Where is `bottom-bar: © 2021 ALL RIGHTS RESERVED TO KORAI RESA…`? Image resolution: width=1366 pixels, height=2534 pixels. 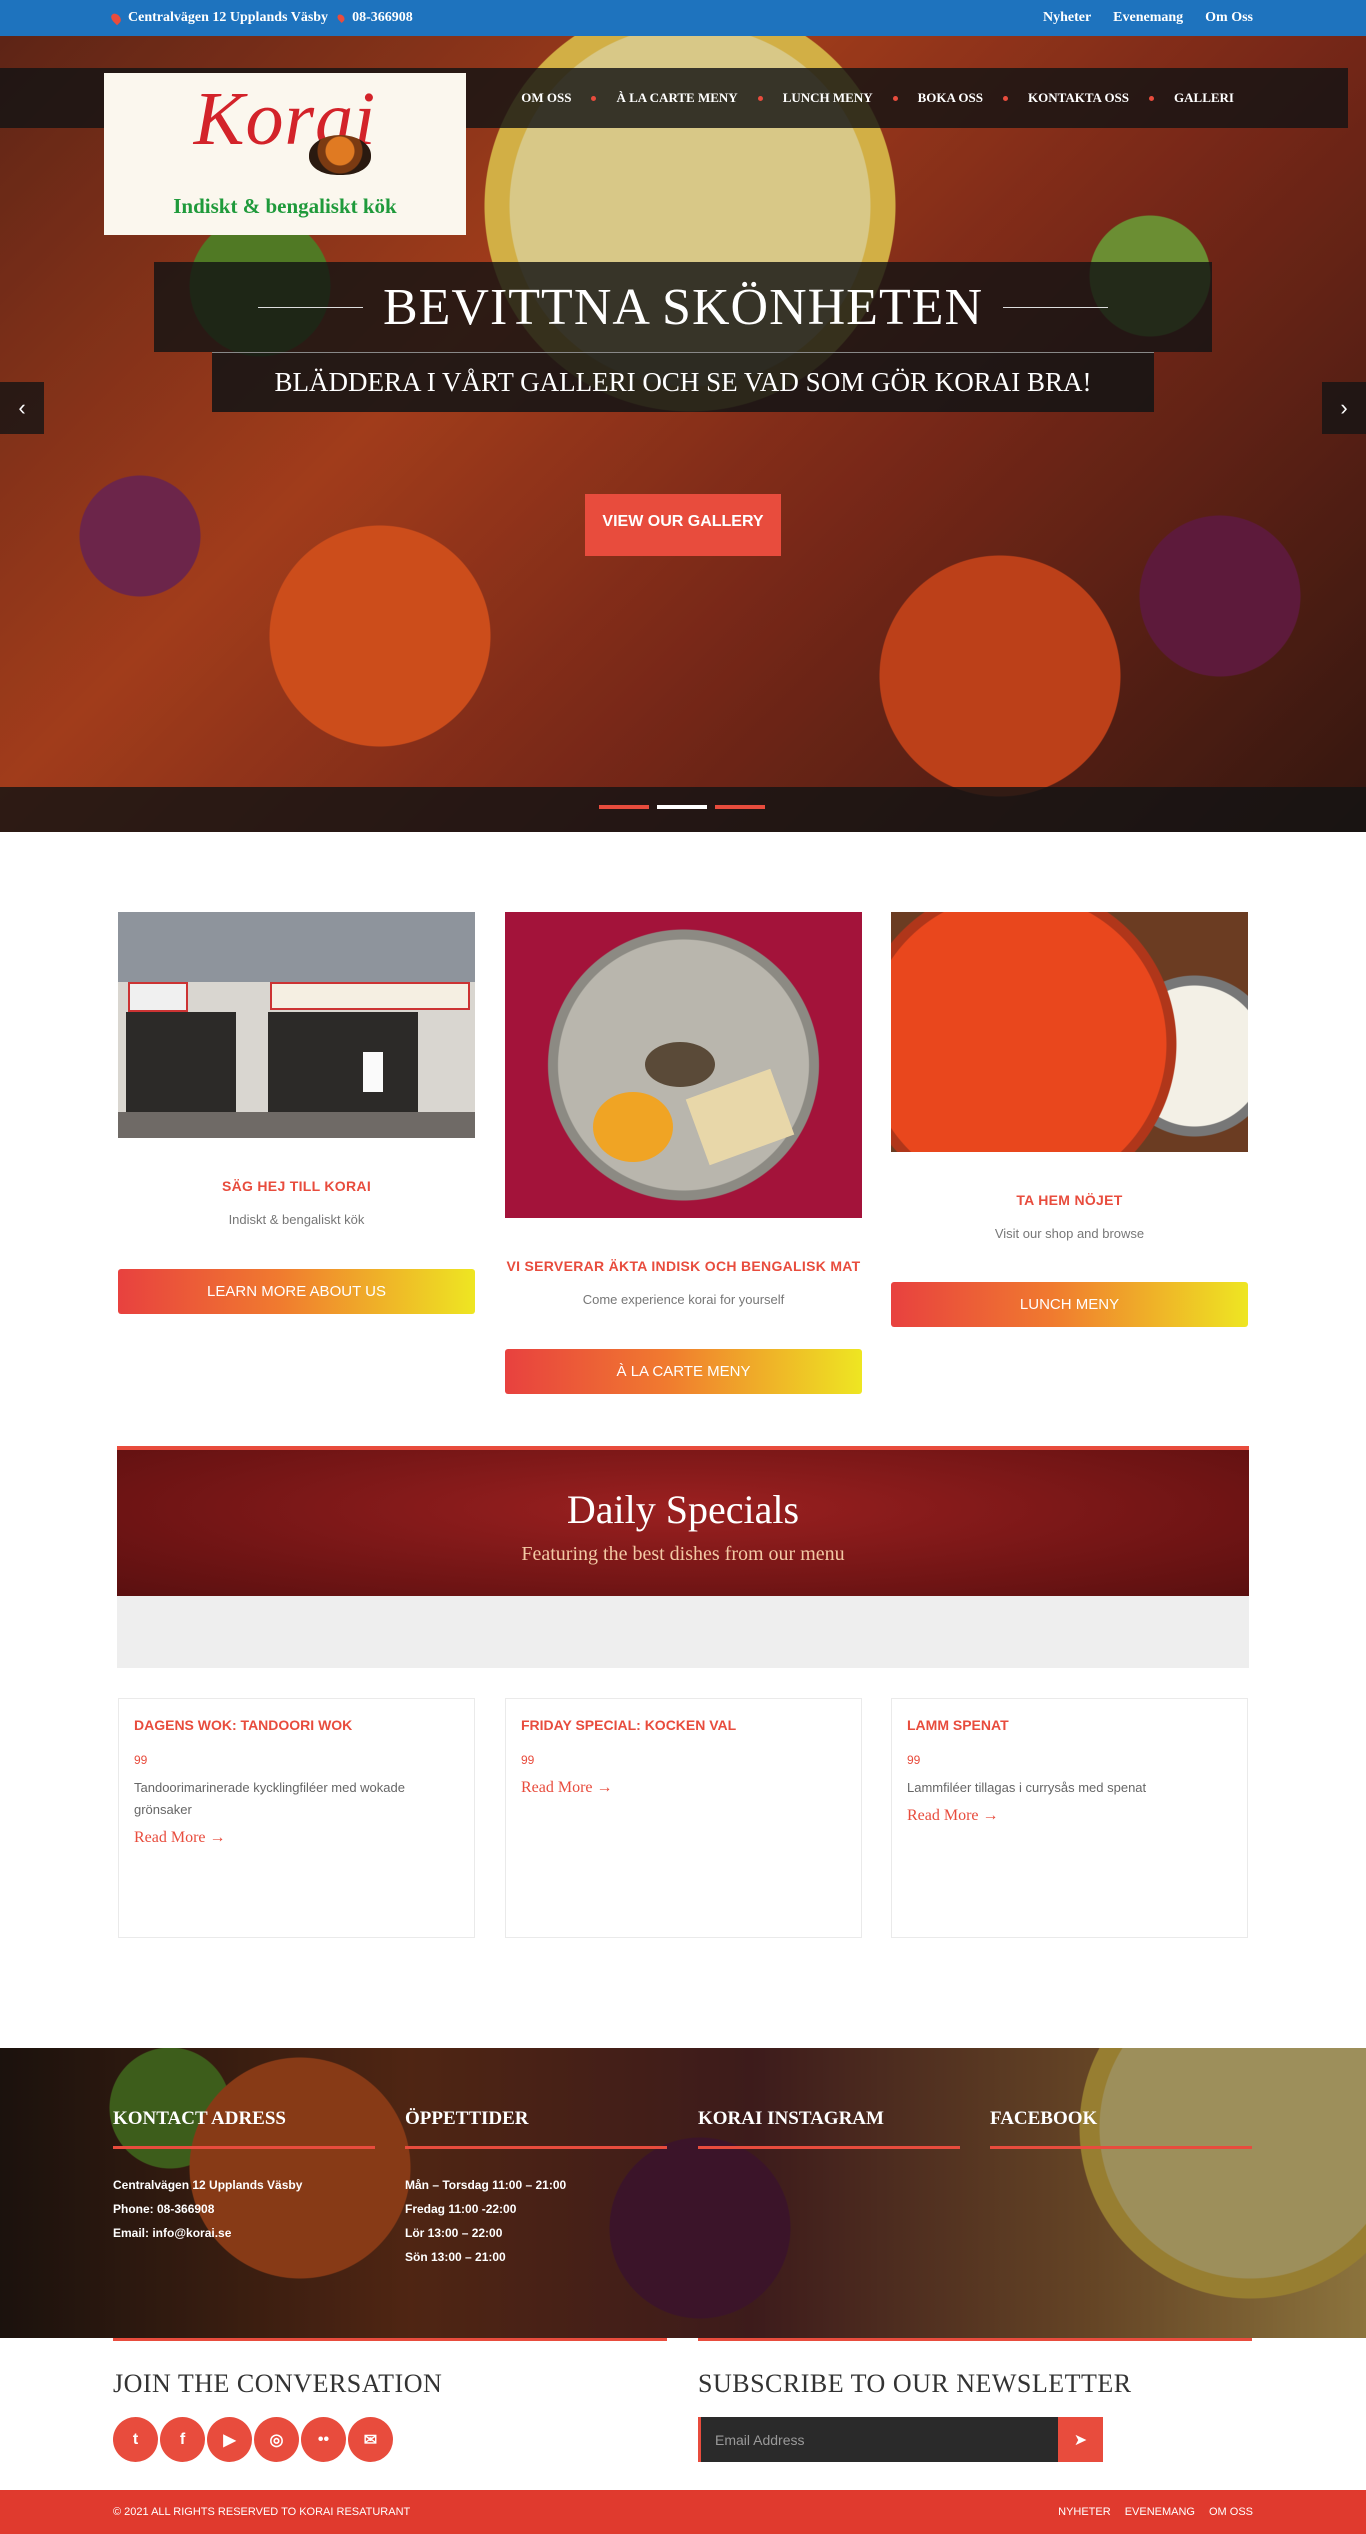 bottom-bar: © 2021 ALL RIGHTS RESERVED TO KORAI RESA… is located at coordinates (683, 2512).